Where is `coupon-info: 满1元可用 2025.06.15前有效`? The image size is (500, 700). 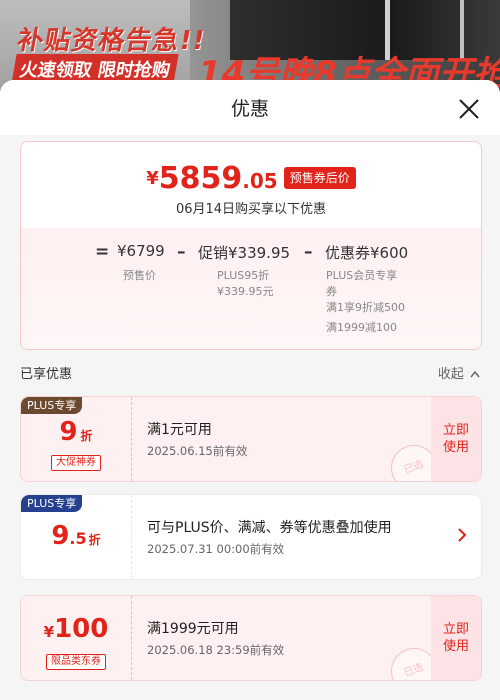
coupon-info: 满1元可用 2025.06.15前有效 is located at coordinates (277, 439).